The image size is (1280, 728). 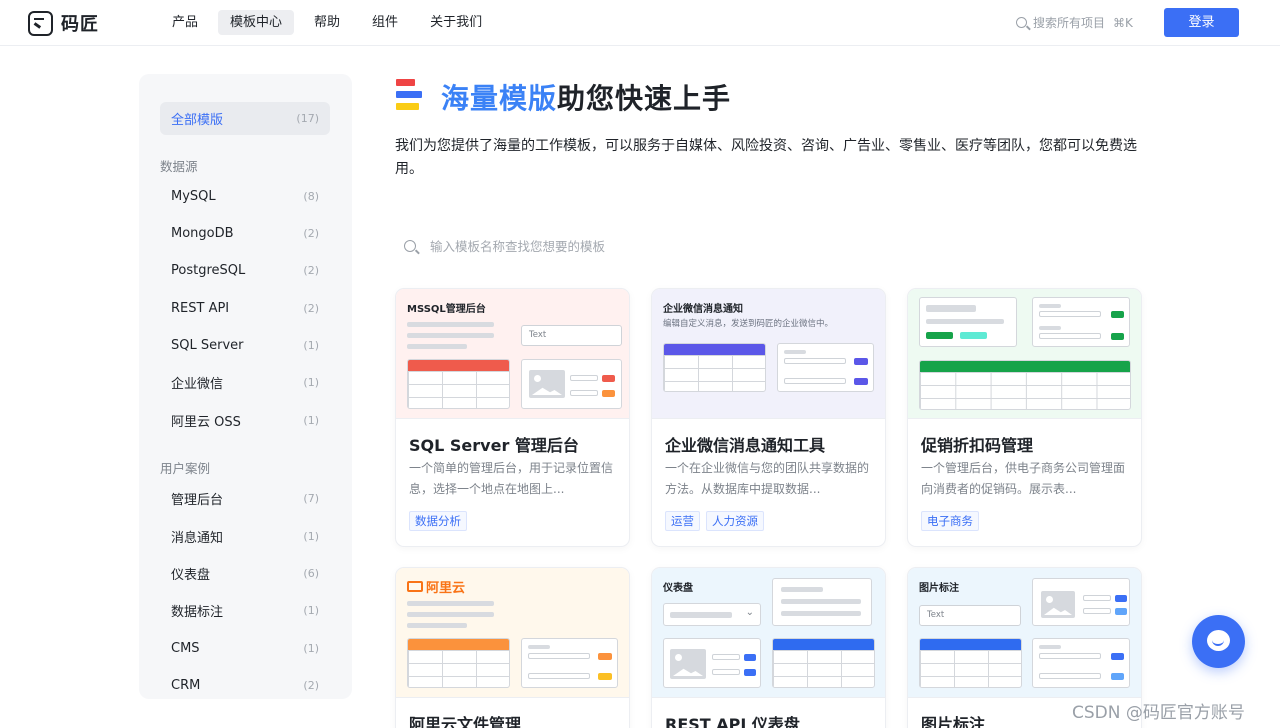 I want to click on card-title: SQL Server 管理后台, so click(x=494, y=445).